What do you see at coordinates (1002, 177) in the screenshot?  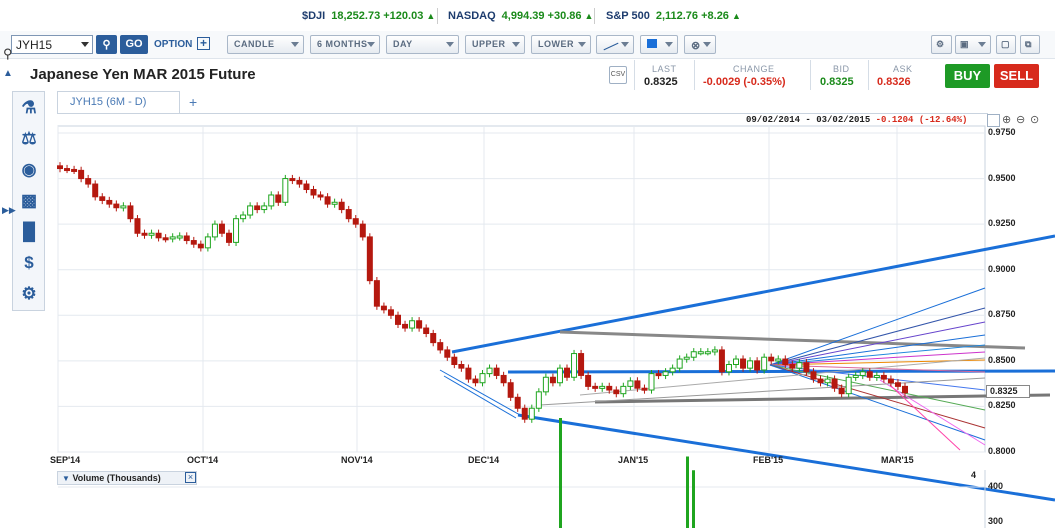 I see `y-tick-label: 0.9500` at bounding box center [1002, 177].